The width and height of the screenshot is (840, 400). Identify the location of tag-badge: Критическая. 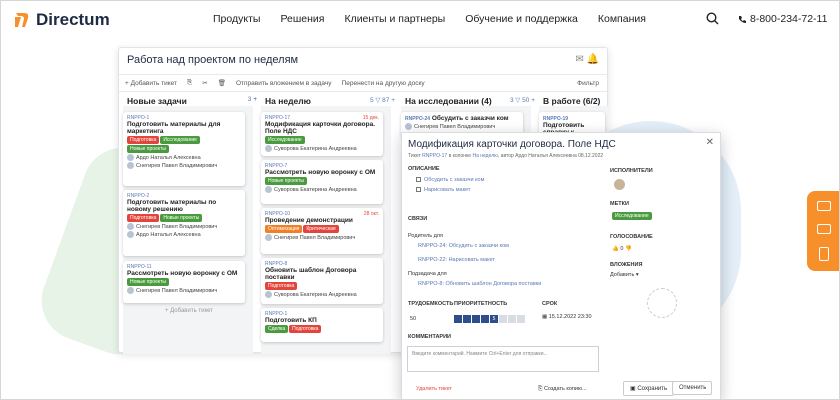
(321, 229).